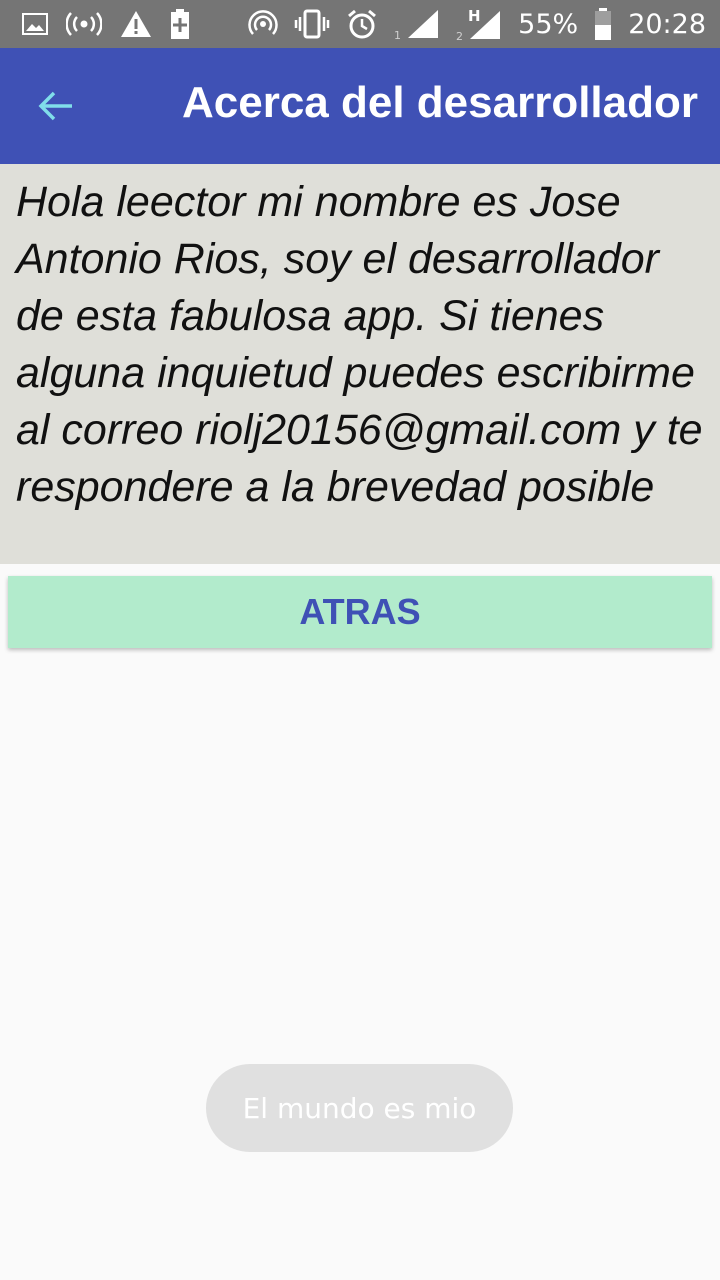  What do you see at coordinates (474, 16) in the screenshot?
I see `network-type-label: H` at bounding box center [474, 16].